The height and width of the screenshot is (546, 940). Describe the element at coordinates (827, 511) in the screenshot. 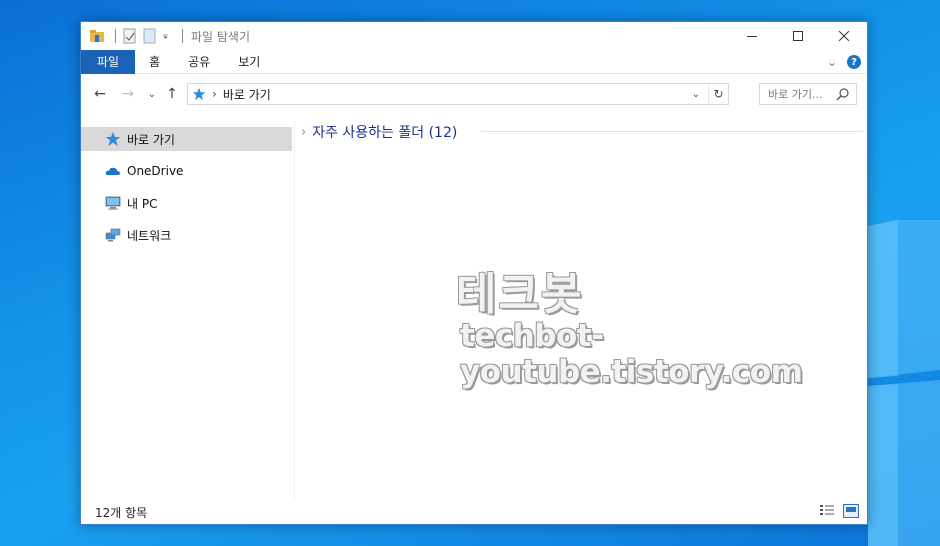

I see `details-view-icon` at that location.